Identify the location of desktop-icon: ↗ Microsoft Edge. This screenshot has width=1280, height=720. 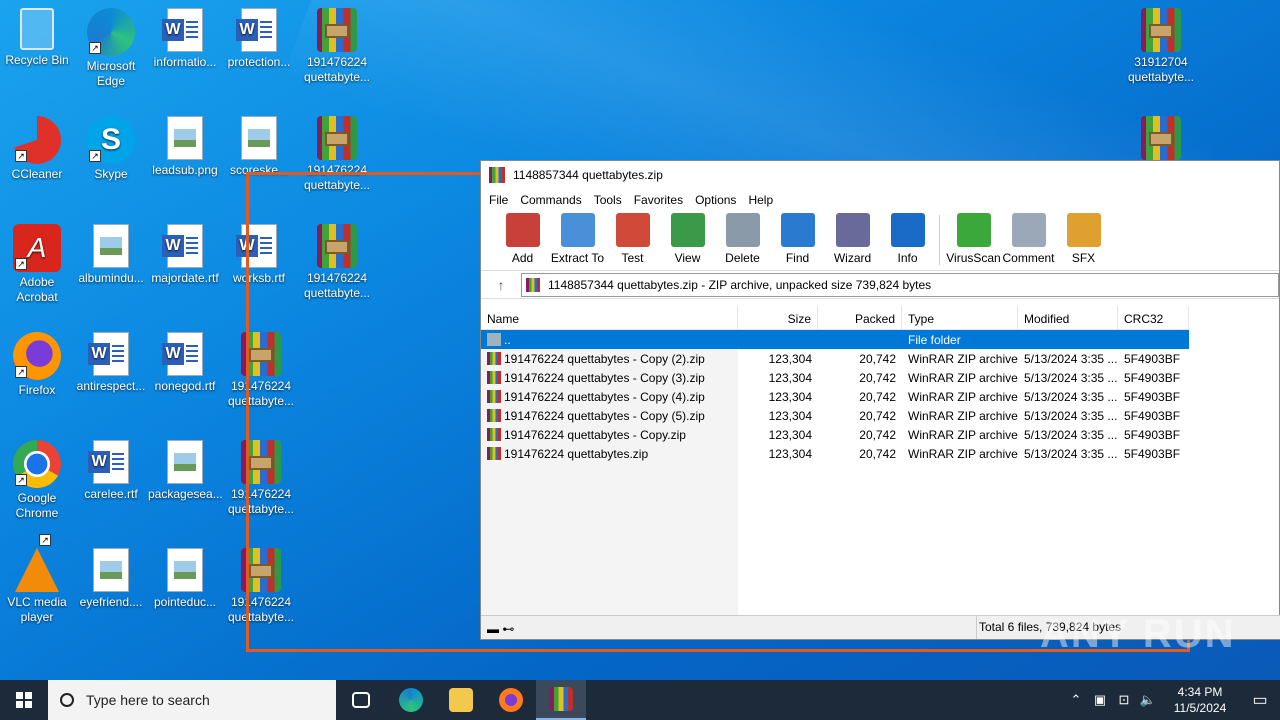
(111, 48).